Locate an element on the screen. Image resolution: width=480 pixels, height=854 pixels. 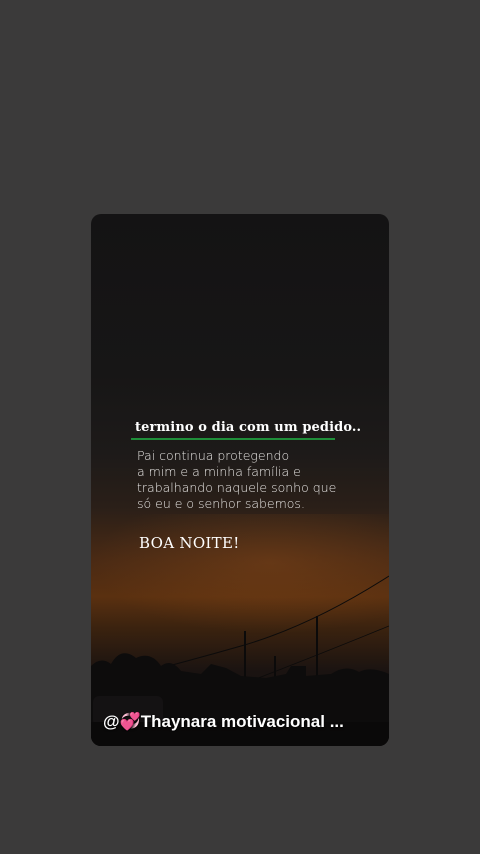
closing-text: BOA NOITE! is located at coordinates (189, 543).